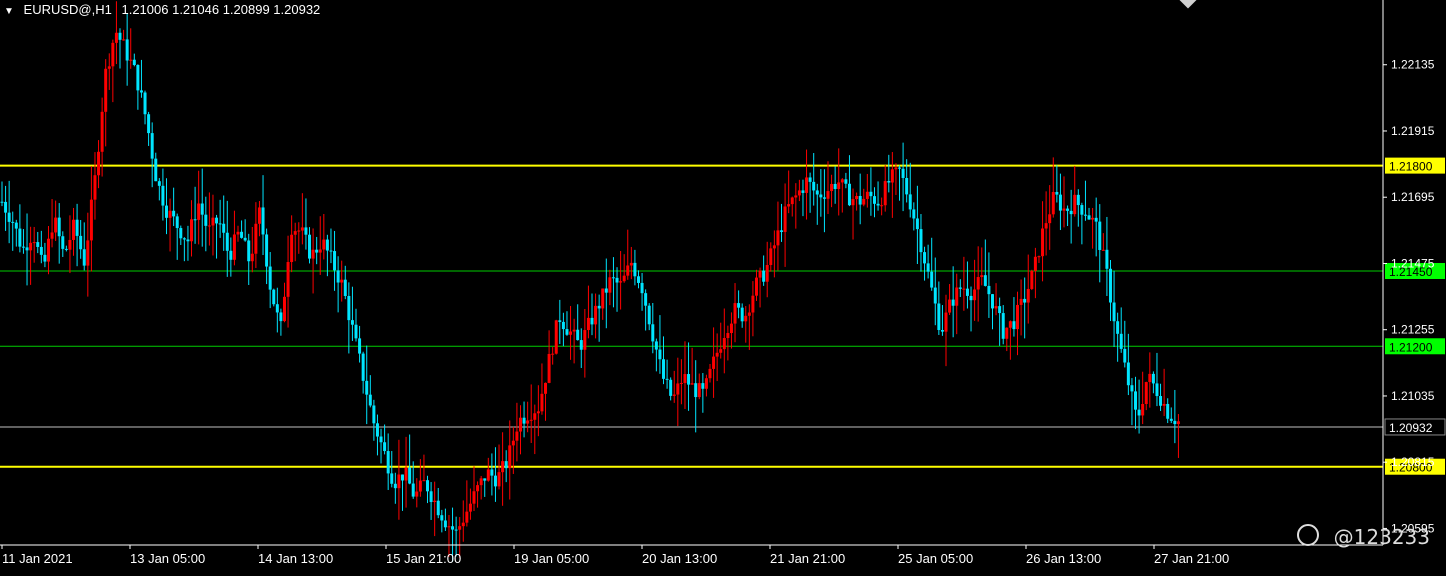  I want to click on watermark-text: @123233, so click(1381, 537).